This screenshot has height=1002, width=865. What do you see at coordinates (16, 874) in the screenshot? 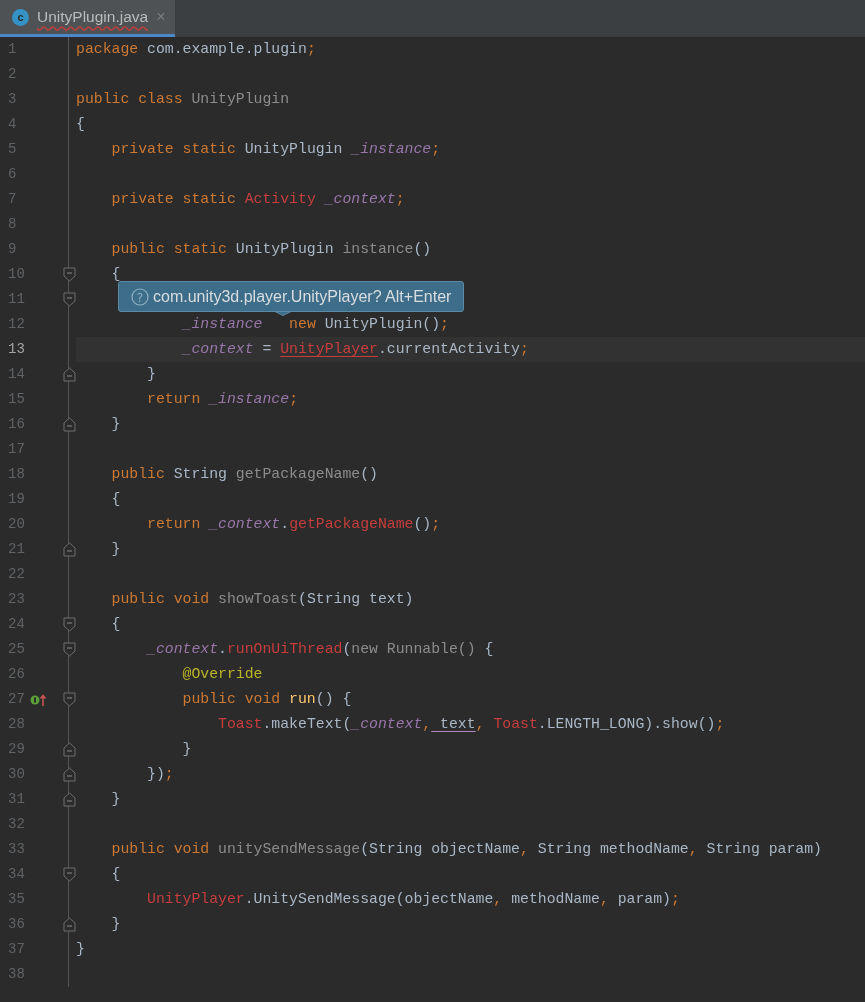
I see `line-number: 34` at bounding box center [16, 874].